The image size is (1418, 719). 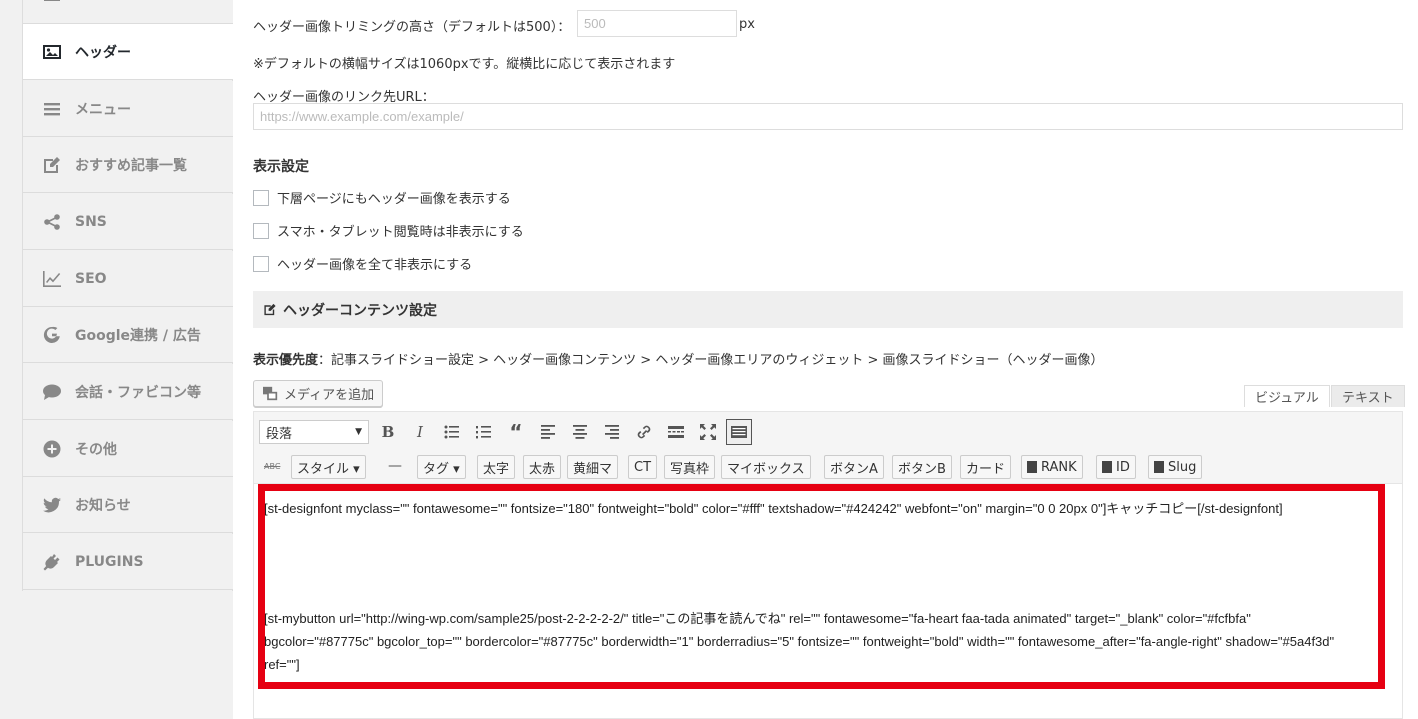 I want to click on quicktag-id-label: ID, so click(x=1123, y=467).